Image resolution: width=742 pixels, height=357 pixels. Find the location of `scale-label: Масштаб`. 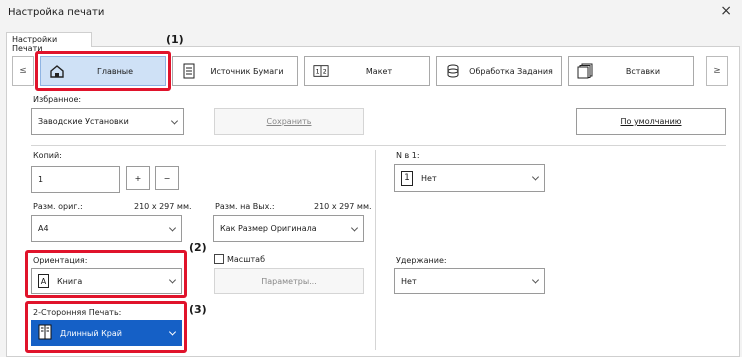

scale-label: Масштаб is located at coordinates (246, 259).